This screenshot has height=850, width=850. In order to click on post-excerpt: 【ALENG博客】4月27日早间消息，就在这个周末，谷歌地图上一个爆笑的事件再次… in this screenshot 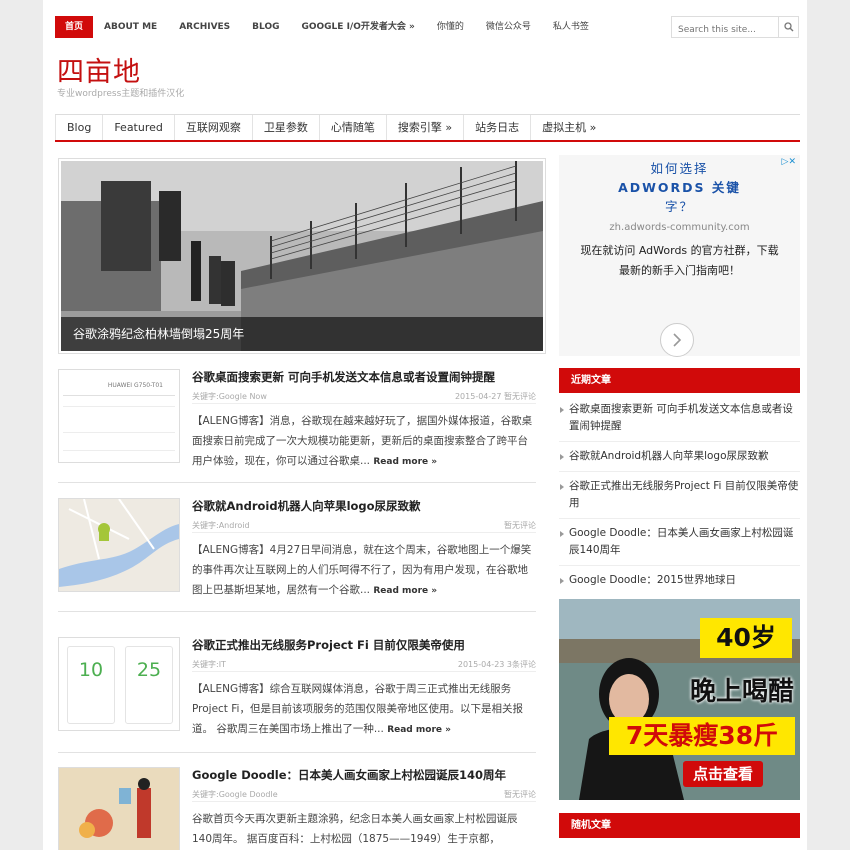, I will do `click(364, 570)`.